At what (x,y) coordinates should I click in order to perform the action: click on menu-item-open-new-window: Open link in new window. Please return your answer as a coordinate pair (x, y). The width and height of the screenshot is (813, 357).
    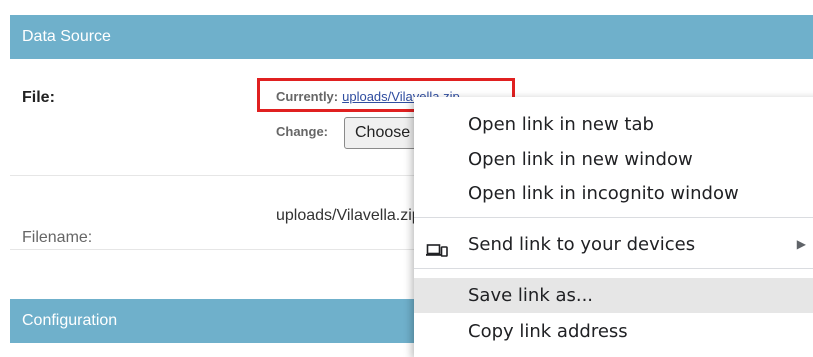
    Looking at the image, I should click on (613, 159).